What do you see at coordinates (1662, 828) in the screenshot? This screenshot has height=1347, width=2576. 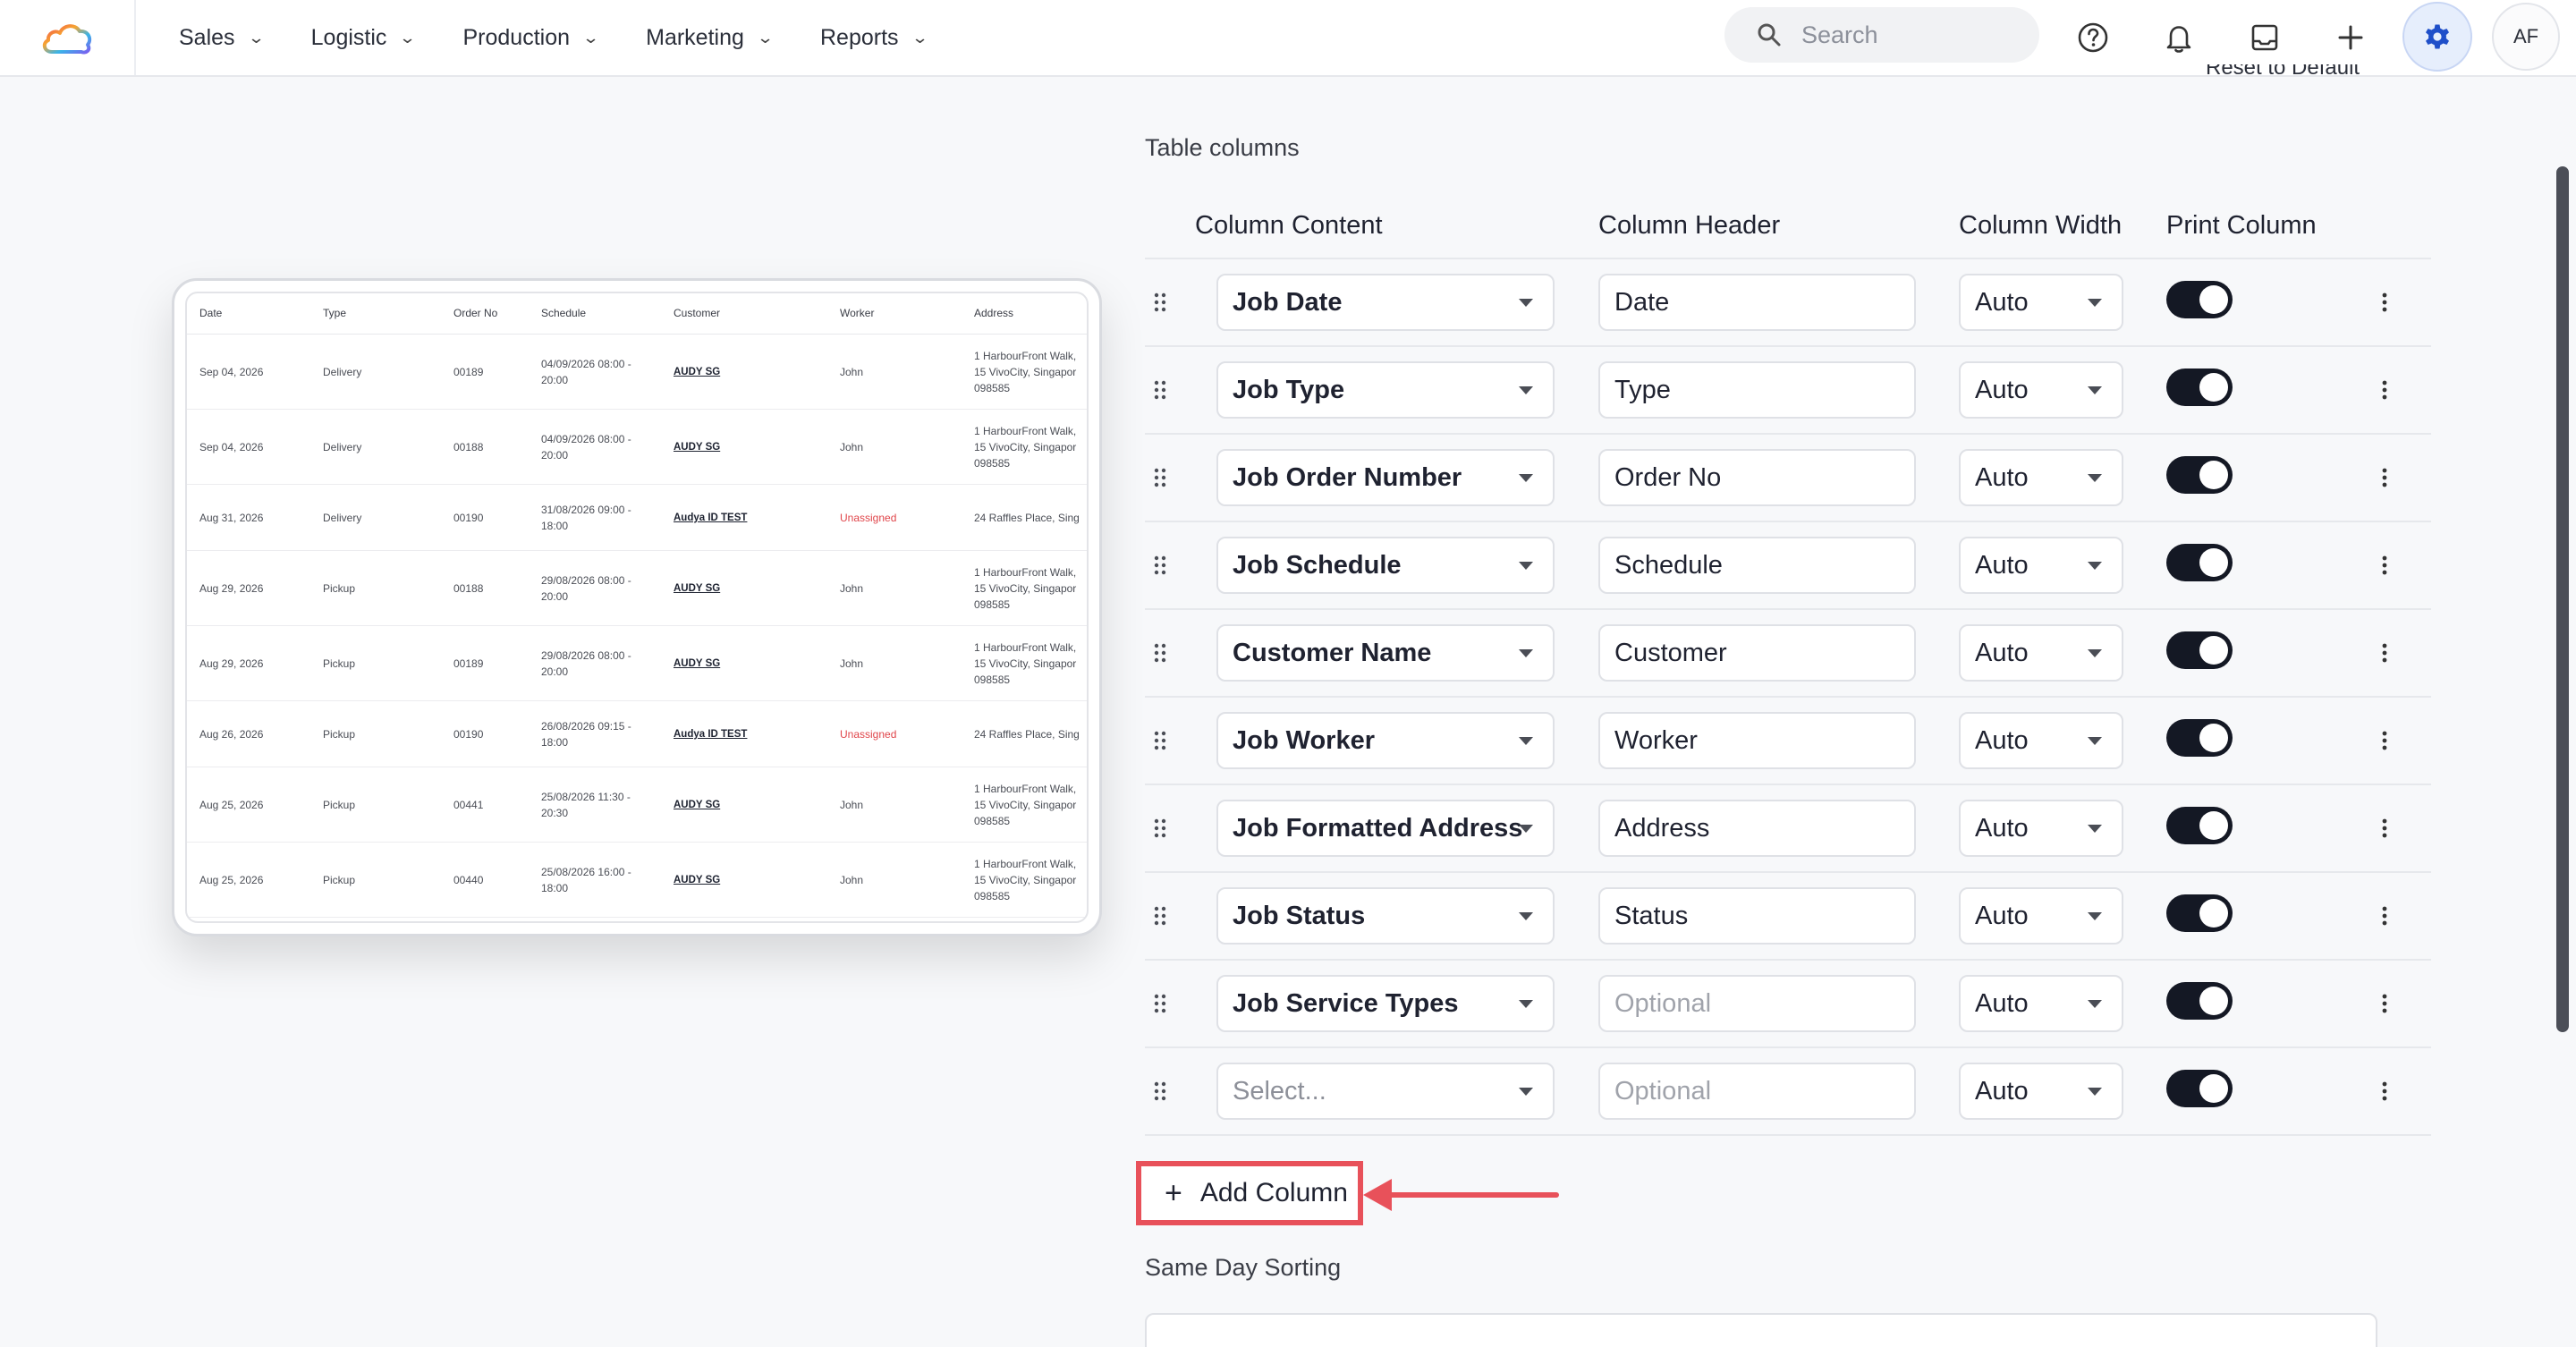 I see `column-header-value: Address` at bounding box center [1662, 828].